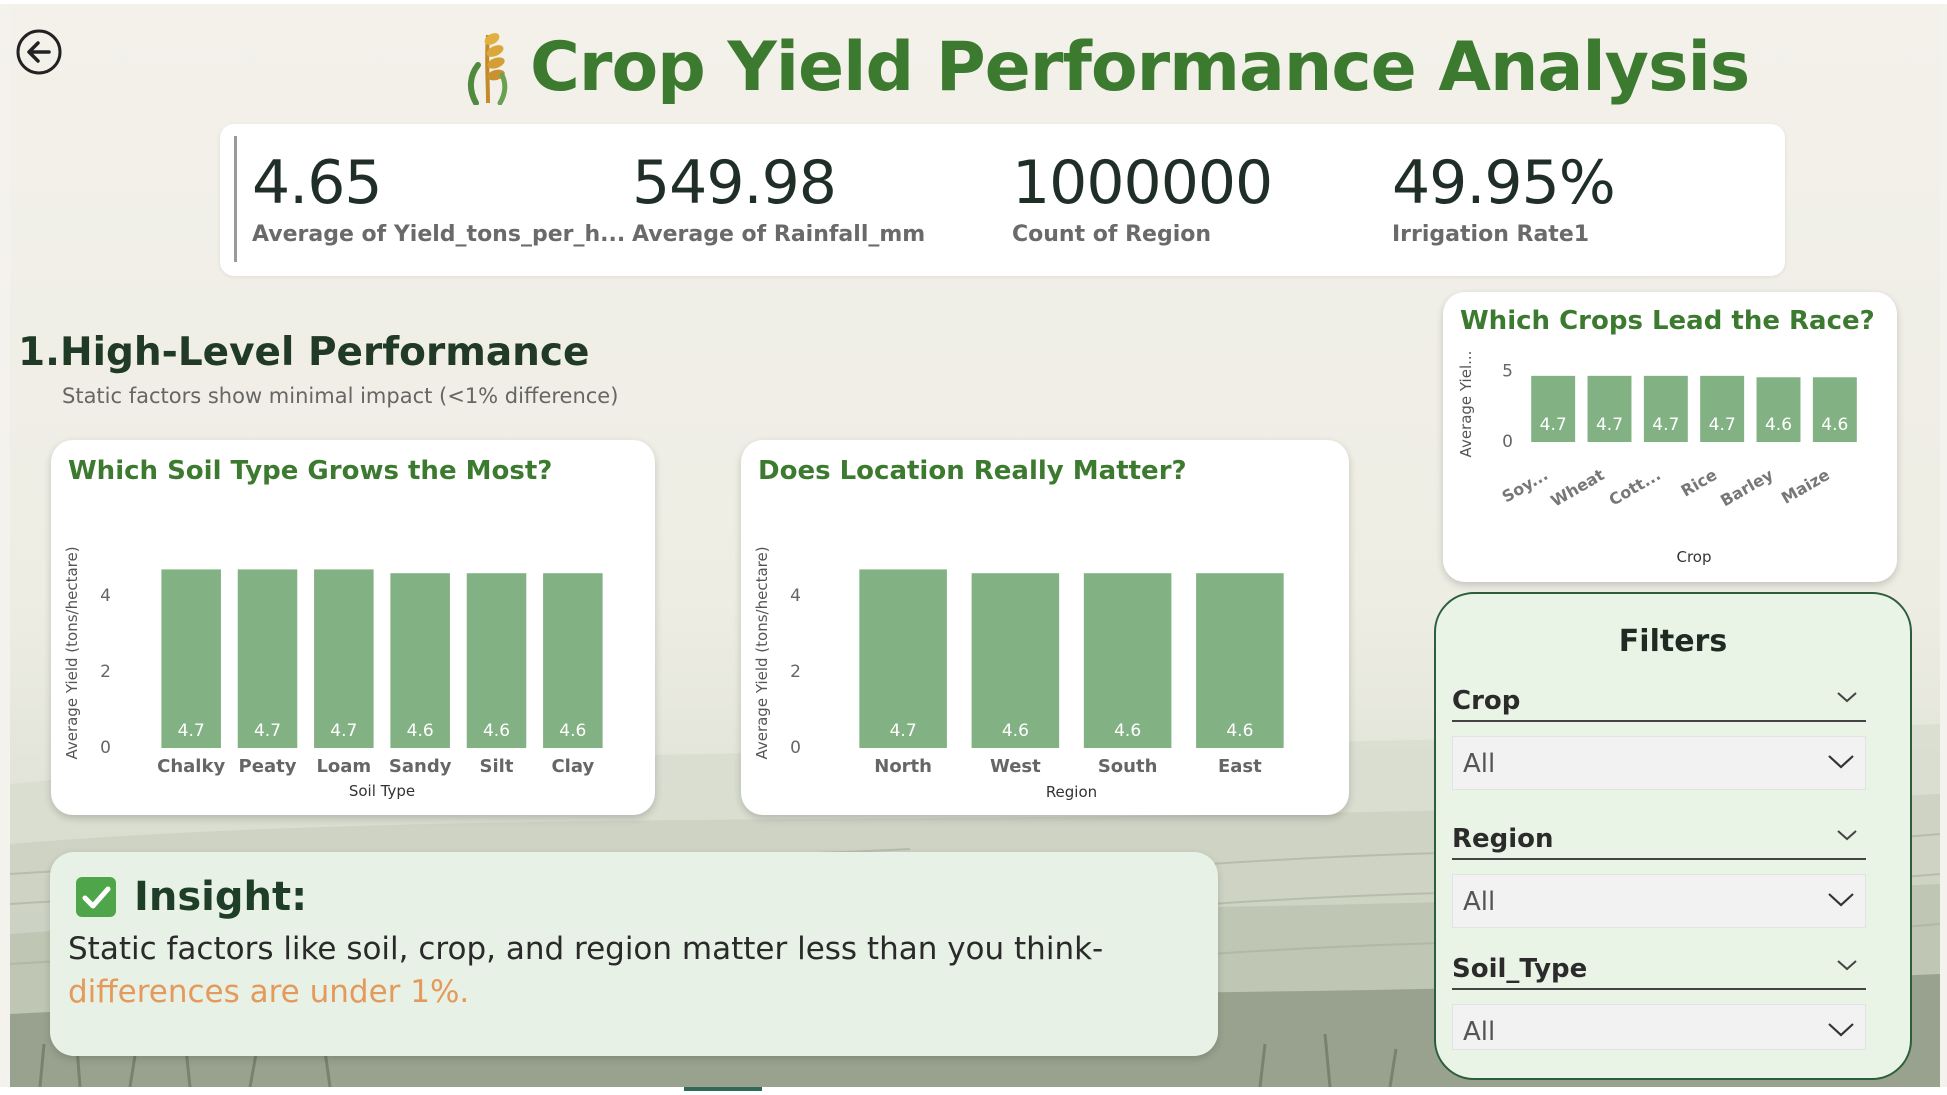 The height and width of the screenshot is (1095, 1947). What do you see at coordinates (304, 352) in the screenshot?
I see `section-title: 1.High-Level Performance` at bounding box center [304, 352].